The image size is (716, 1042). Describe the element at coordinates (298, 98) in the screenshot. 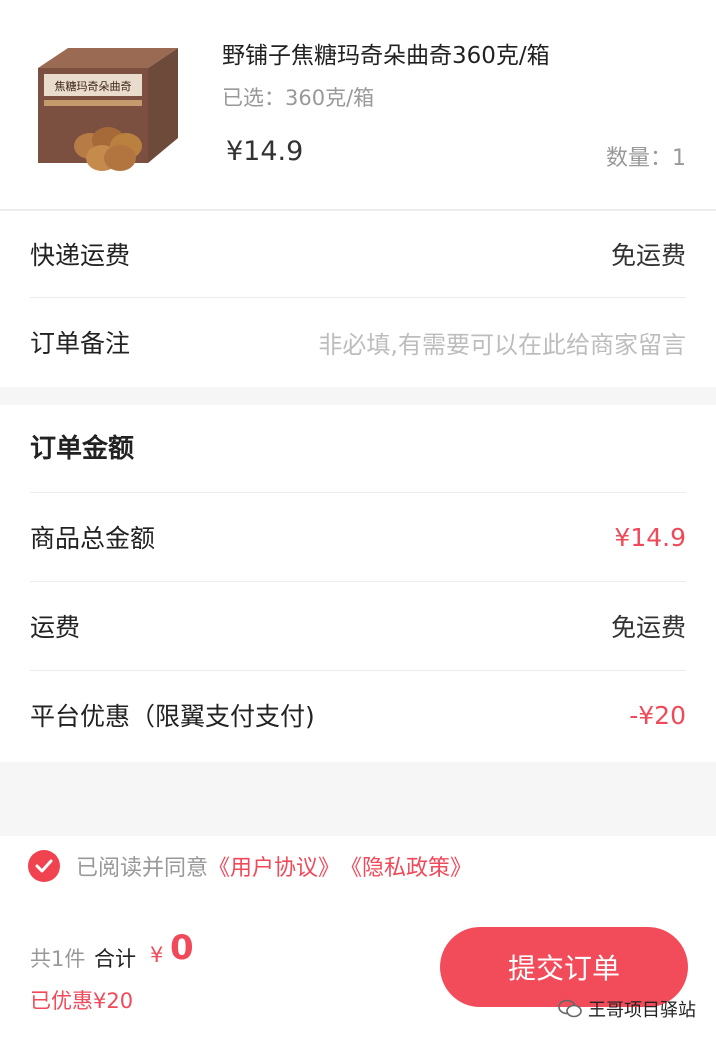

I see `product-spec: 已选：360克/箱` at that location.